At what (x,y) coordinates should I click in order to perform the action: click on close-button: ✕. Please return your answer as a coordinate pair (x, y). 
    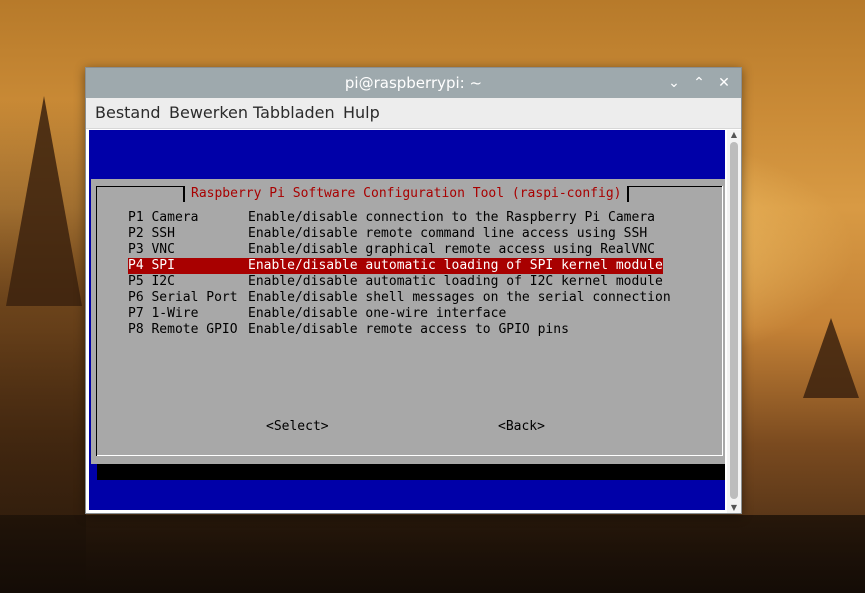
    Looking at the image, I should click on (724, 83).